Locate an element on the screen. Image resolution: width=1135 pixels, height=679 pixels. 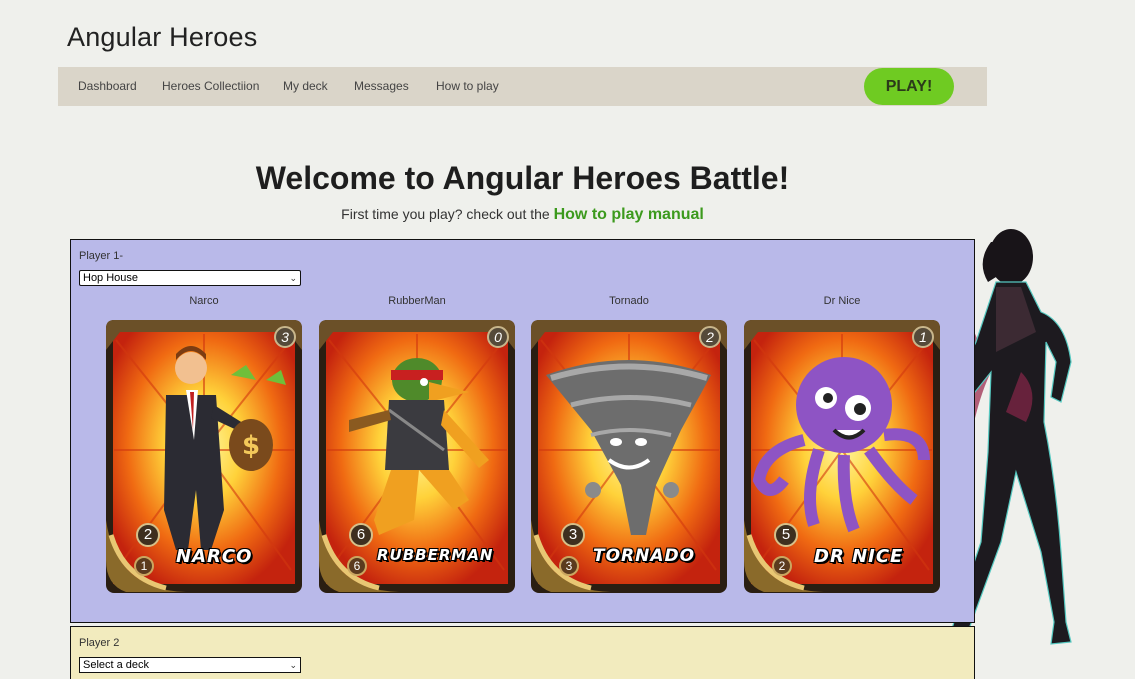
card-name-label: Narco is located at coordinates (204, 301).